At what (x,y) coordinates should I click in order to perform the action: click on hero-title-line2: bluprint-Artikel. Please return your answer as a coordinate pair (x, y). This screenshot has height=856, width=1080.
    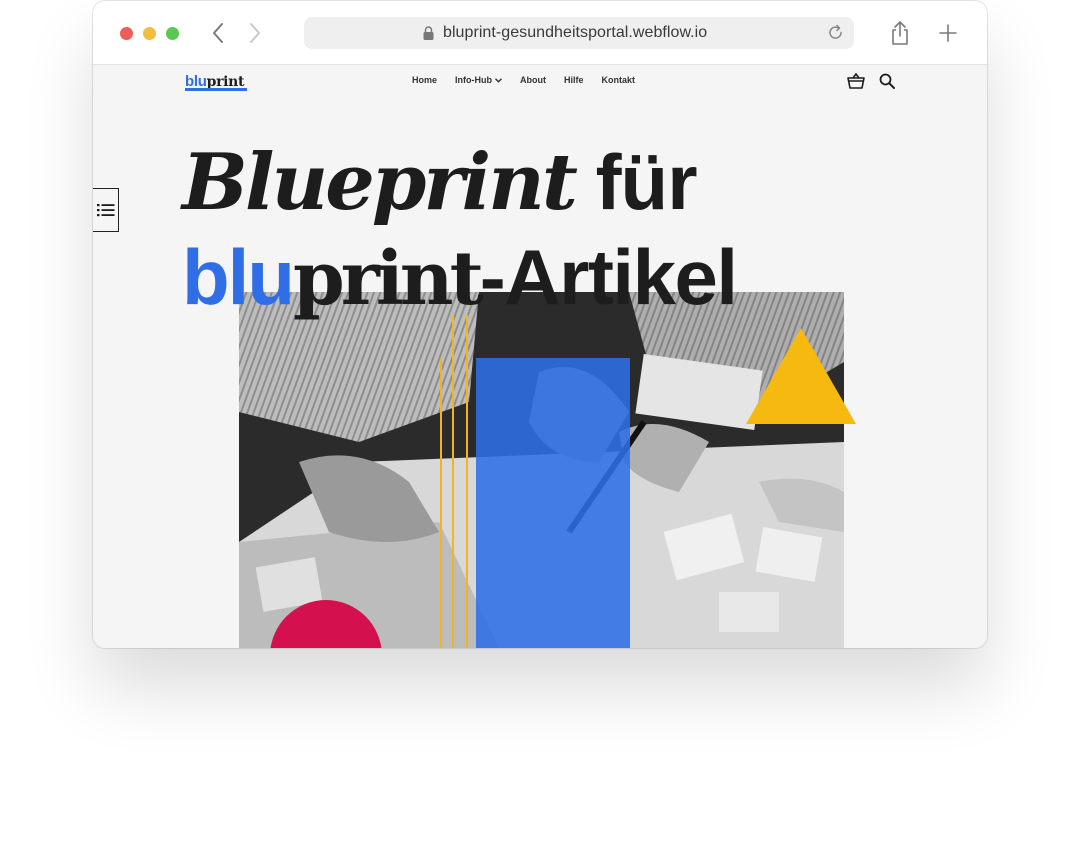
    Looking at the image, I should click on (460, 277).